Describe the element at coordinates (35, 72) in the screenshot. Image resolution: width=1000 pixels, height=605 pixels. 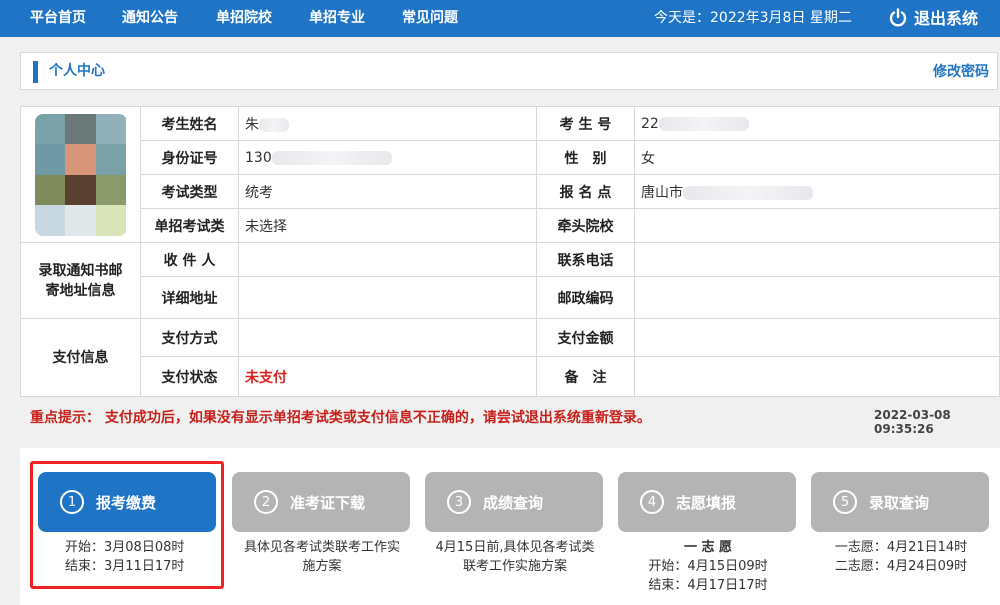
I see `title-accent-bar` at that location.